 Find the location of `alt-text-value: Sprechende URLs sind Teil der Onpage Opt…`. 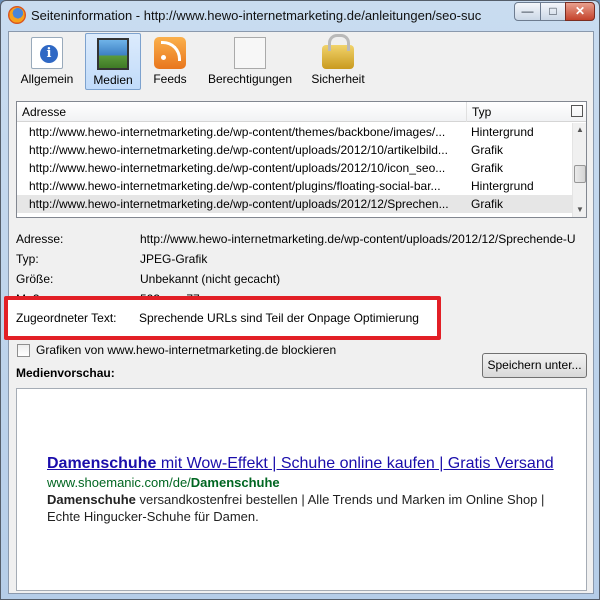

alt-text-value: Sprechende URLs sind Teil der Onpage Opt… is located at coordinates (279, 318).